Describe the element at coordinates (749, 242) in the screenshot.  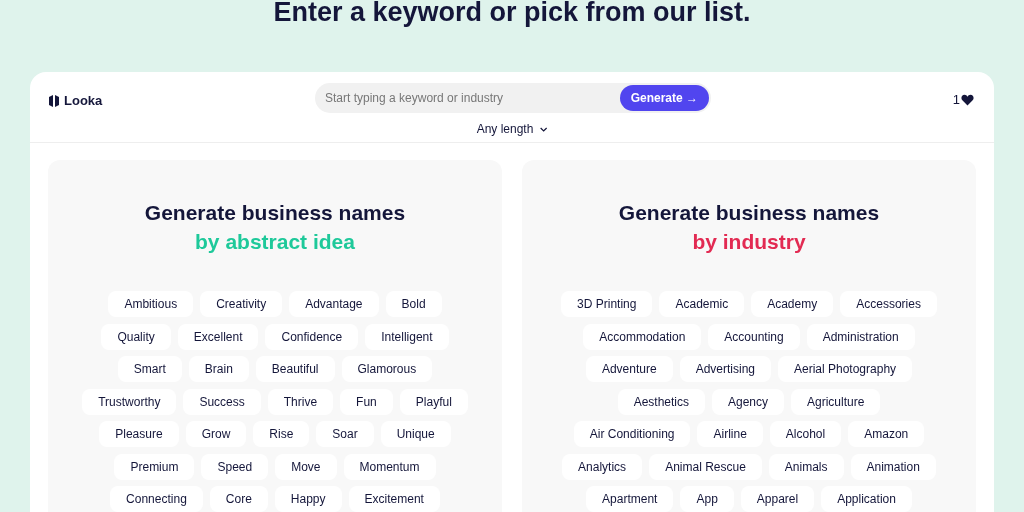
I see `panel-subtitle: by industry` at that location.